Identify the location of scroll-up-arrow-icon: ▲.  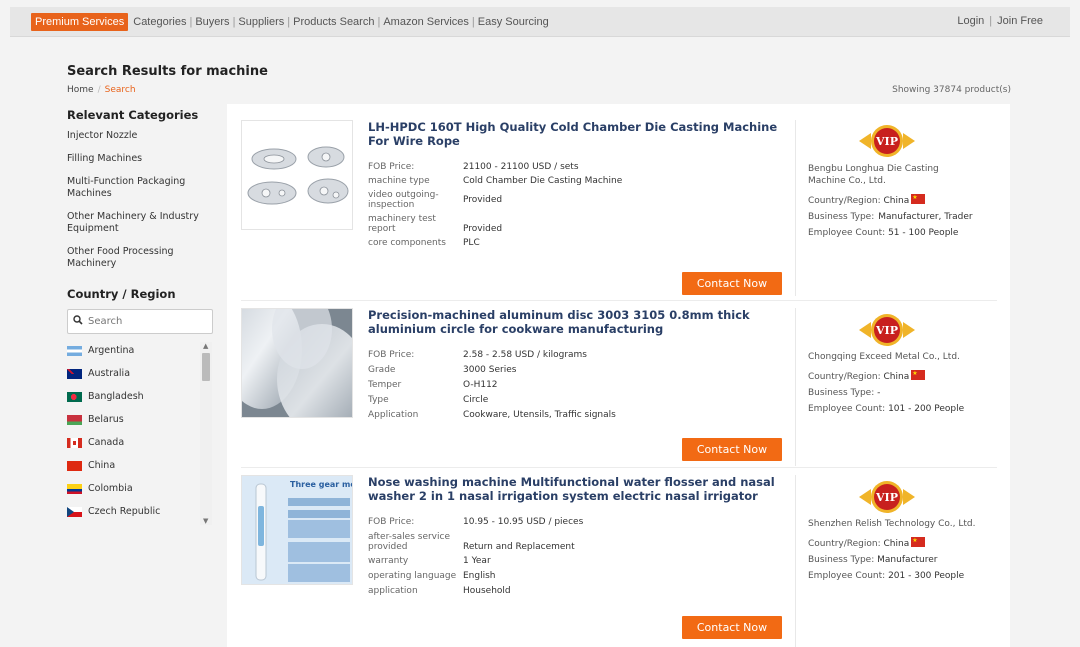
(205, 346).